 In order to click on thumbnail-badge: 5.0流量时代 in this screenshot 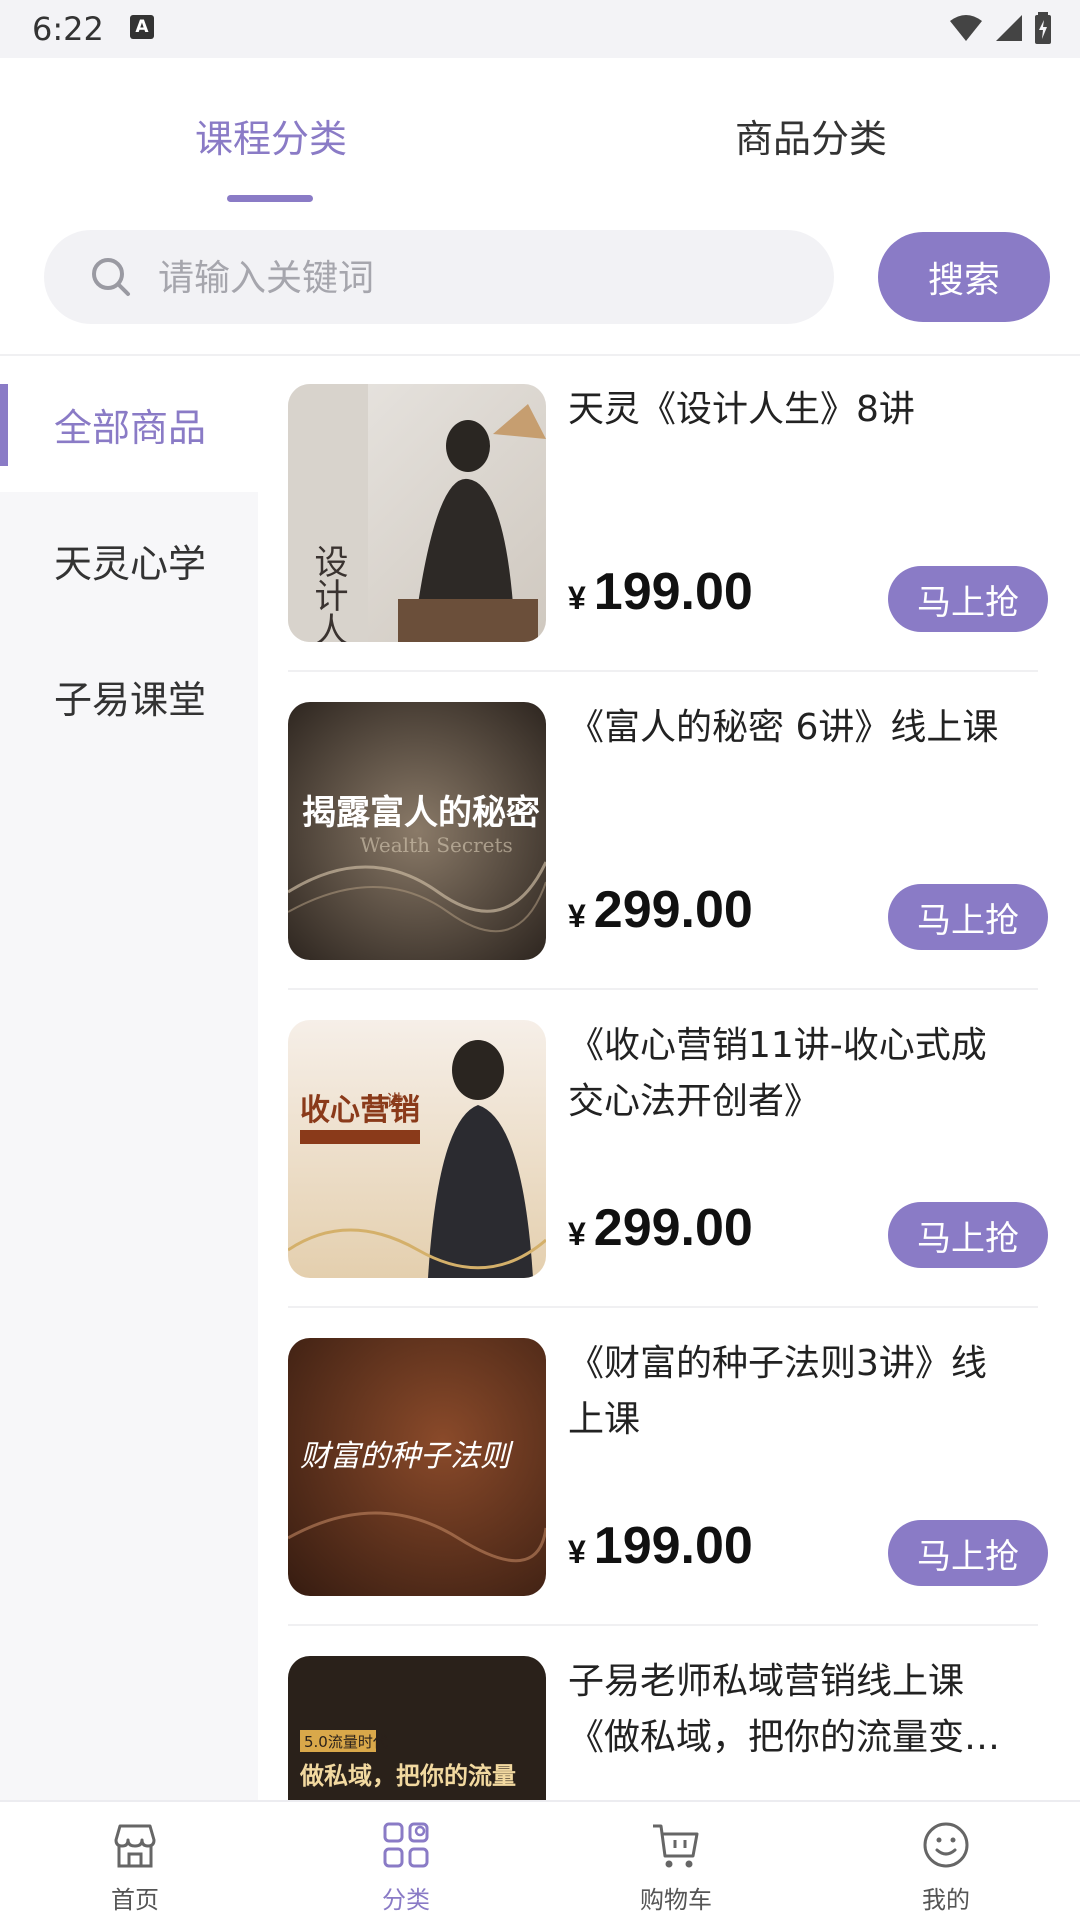, I will do `click(346, 1742)`.